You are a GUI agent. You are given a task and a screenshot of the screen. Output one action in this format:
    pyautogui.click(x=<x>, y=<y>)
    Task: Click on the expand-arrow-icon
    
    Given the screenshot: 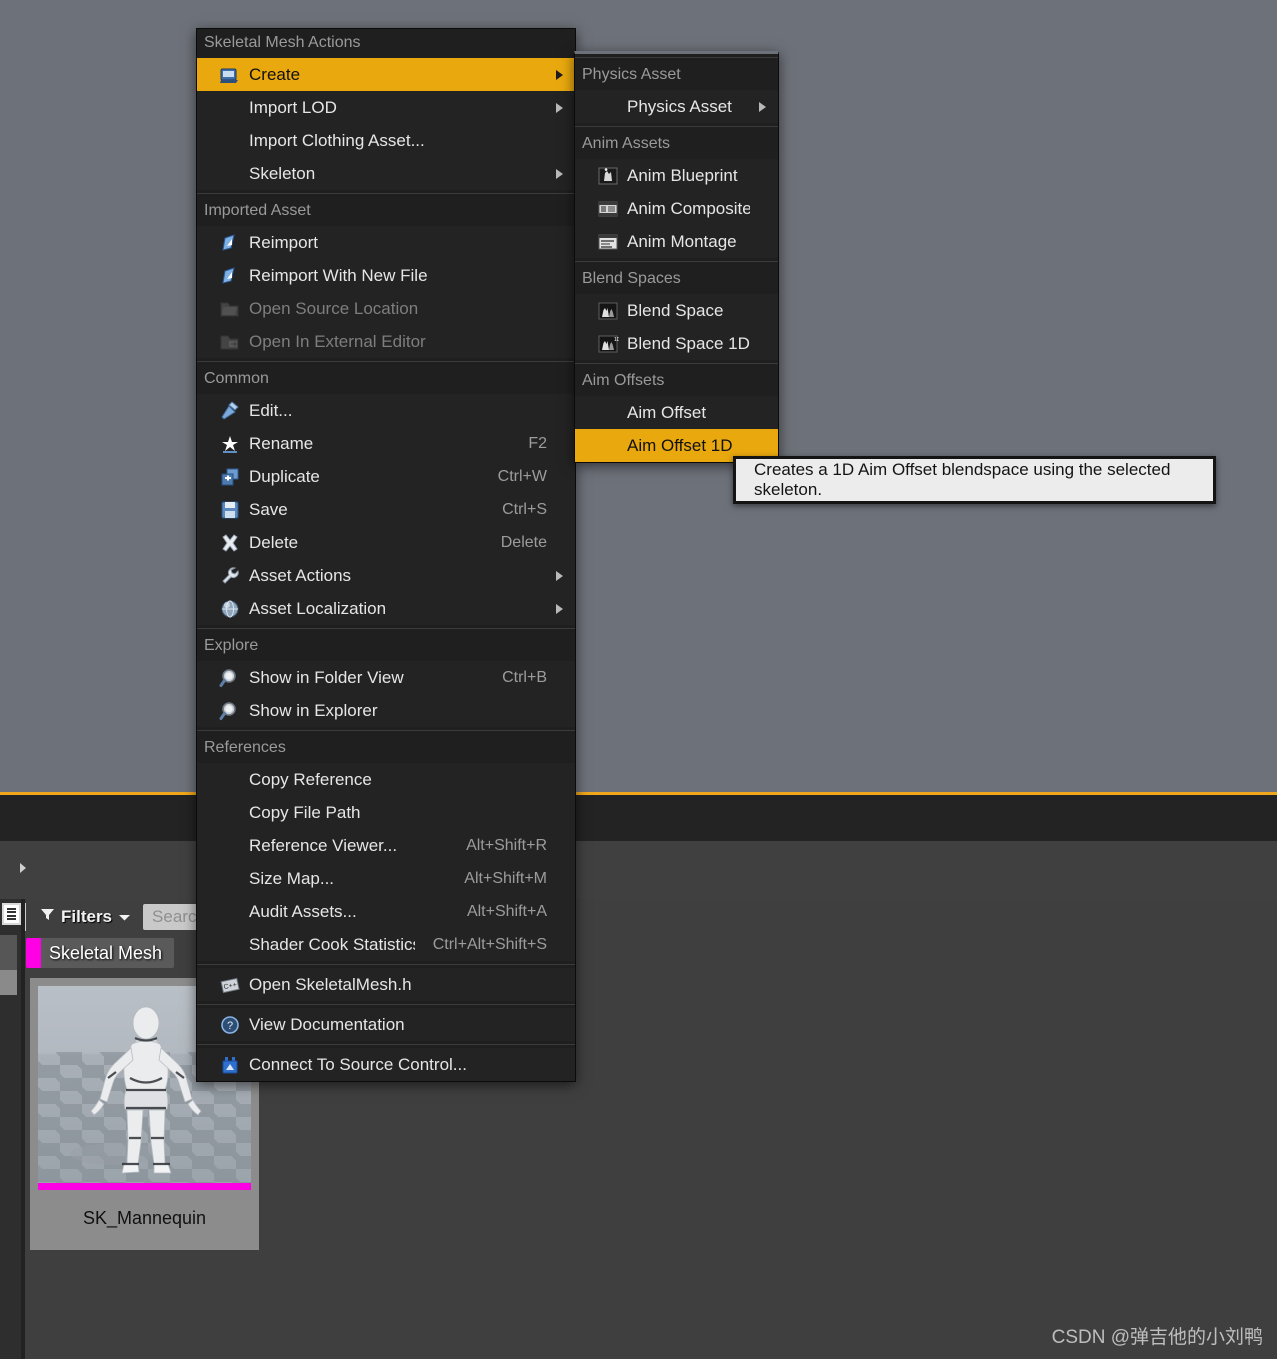 What is the action you would take?
    pyautogui.click(x=23, y=868)
    